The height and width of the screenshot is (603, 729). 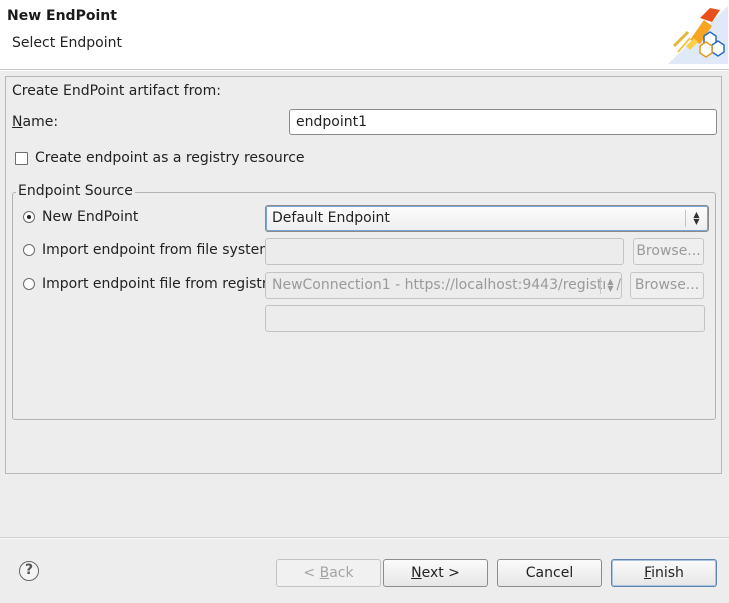 What do you see at coordinates (364, 538) in the screenshot?
I see `footer-divider-highlight` at bounding box center [364, 538].